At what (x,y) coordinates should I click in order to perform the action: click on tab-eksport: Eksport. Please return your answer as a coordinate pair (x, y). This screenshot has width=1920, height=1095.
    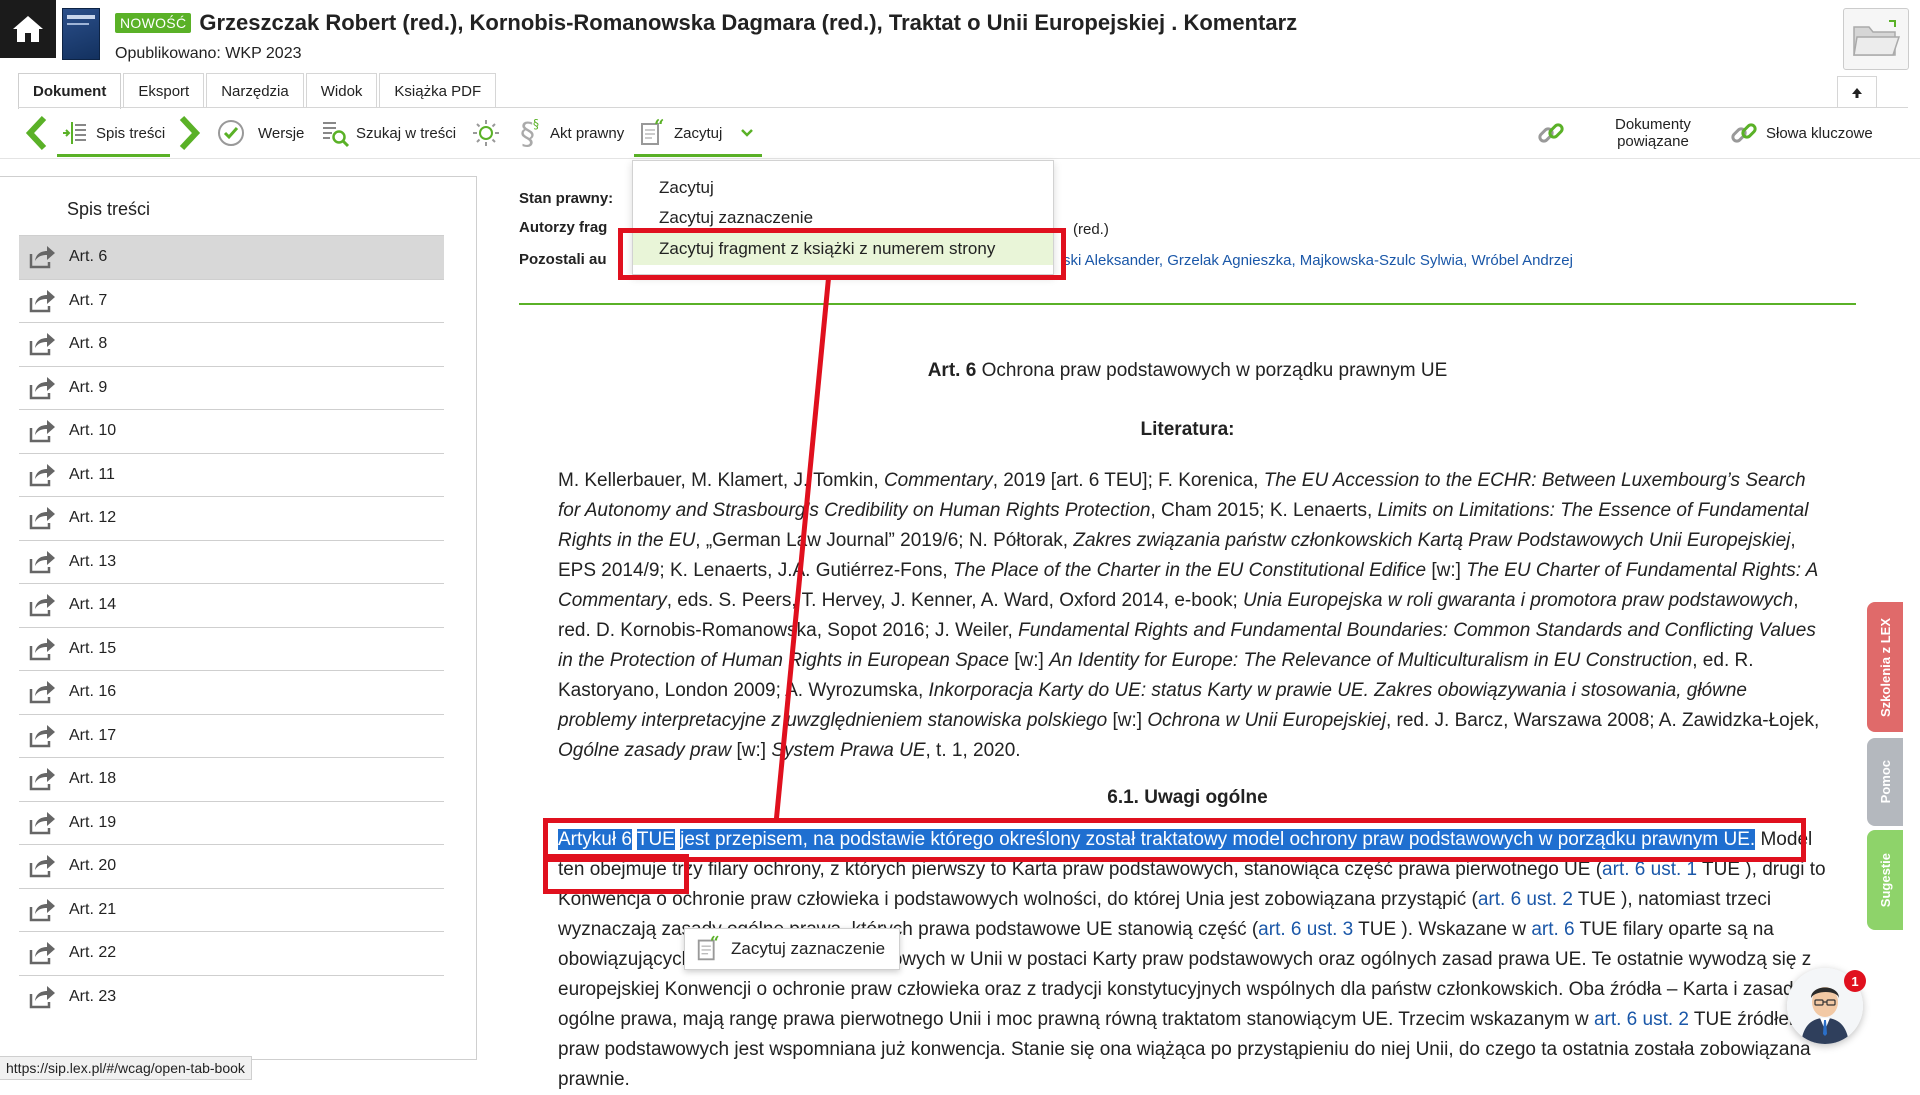
    Looking at the image, I should click on (164, 90).